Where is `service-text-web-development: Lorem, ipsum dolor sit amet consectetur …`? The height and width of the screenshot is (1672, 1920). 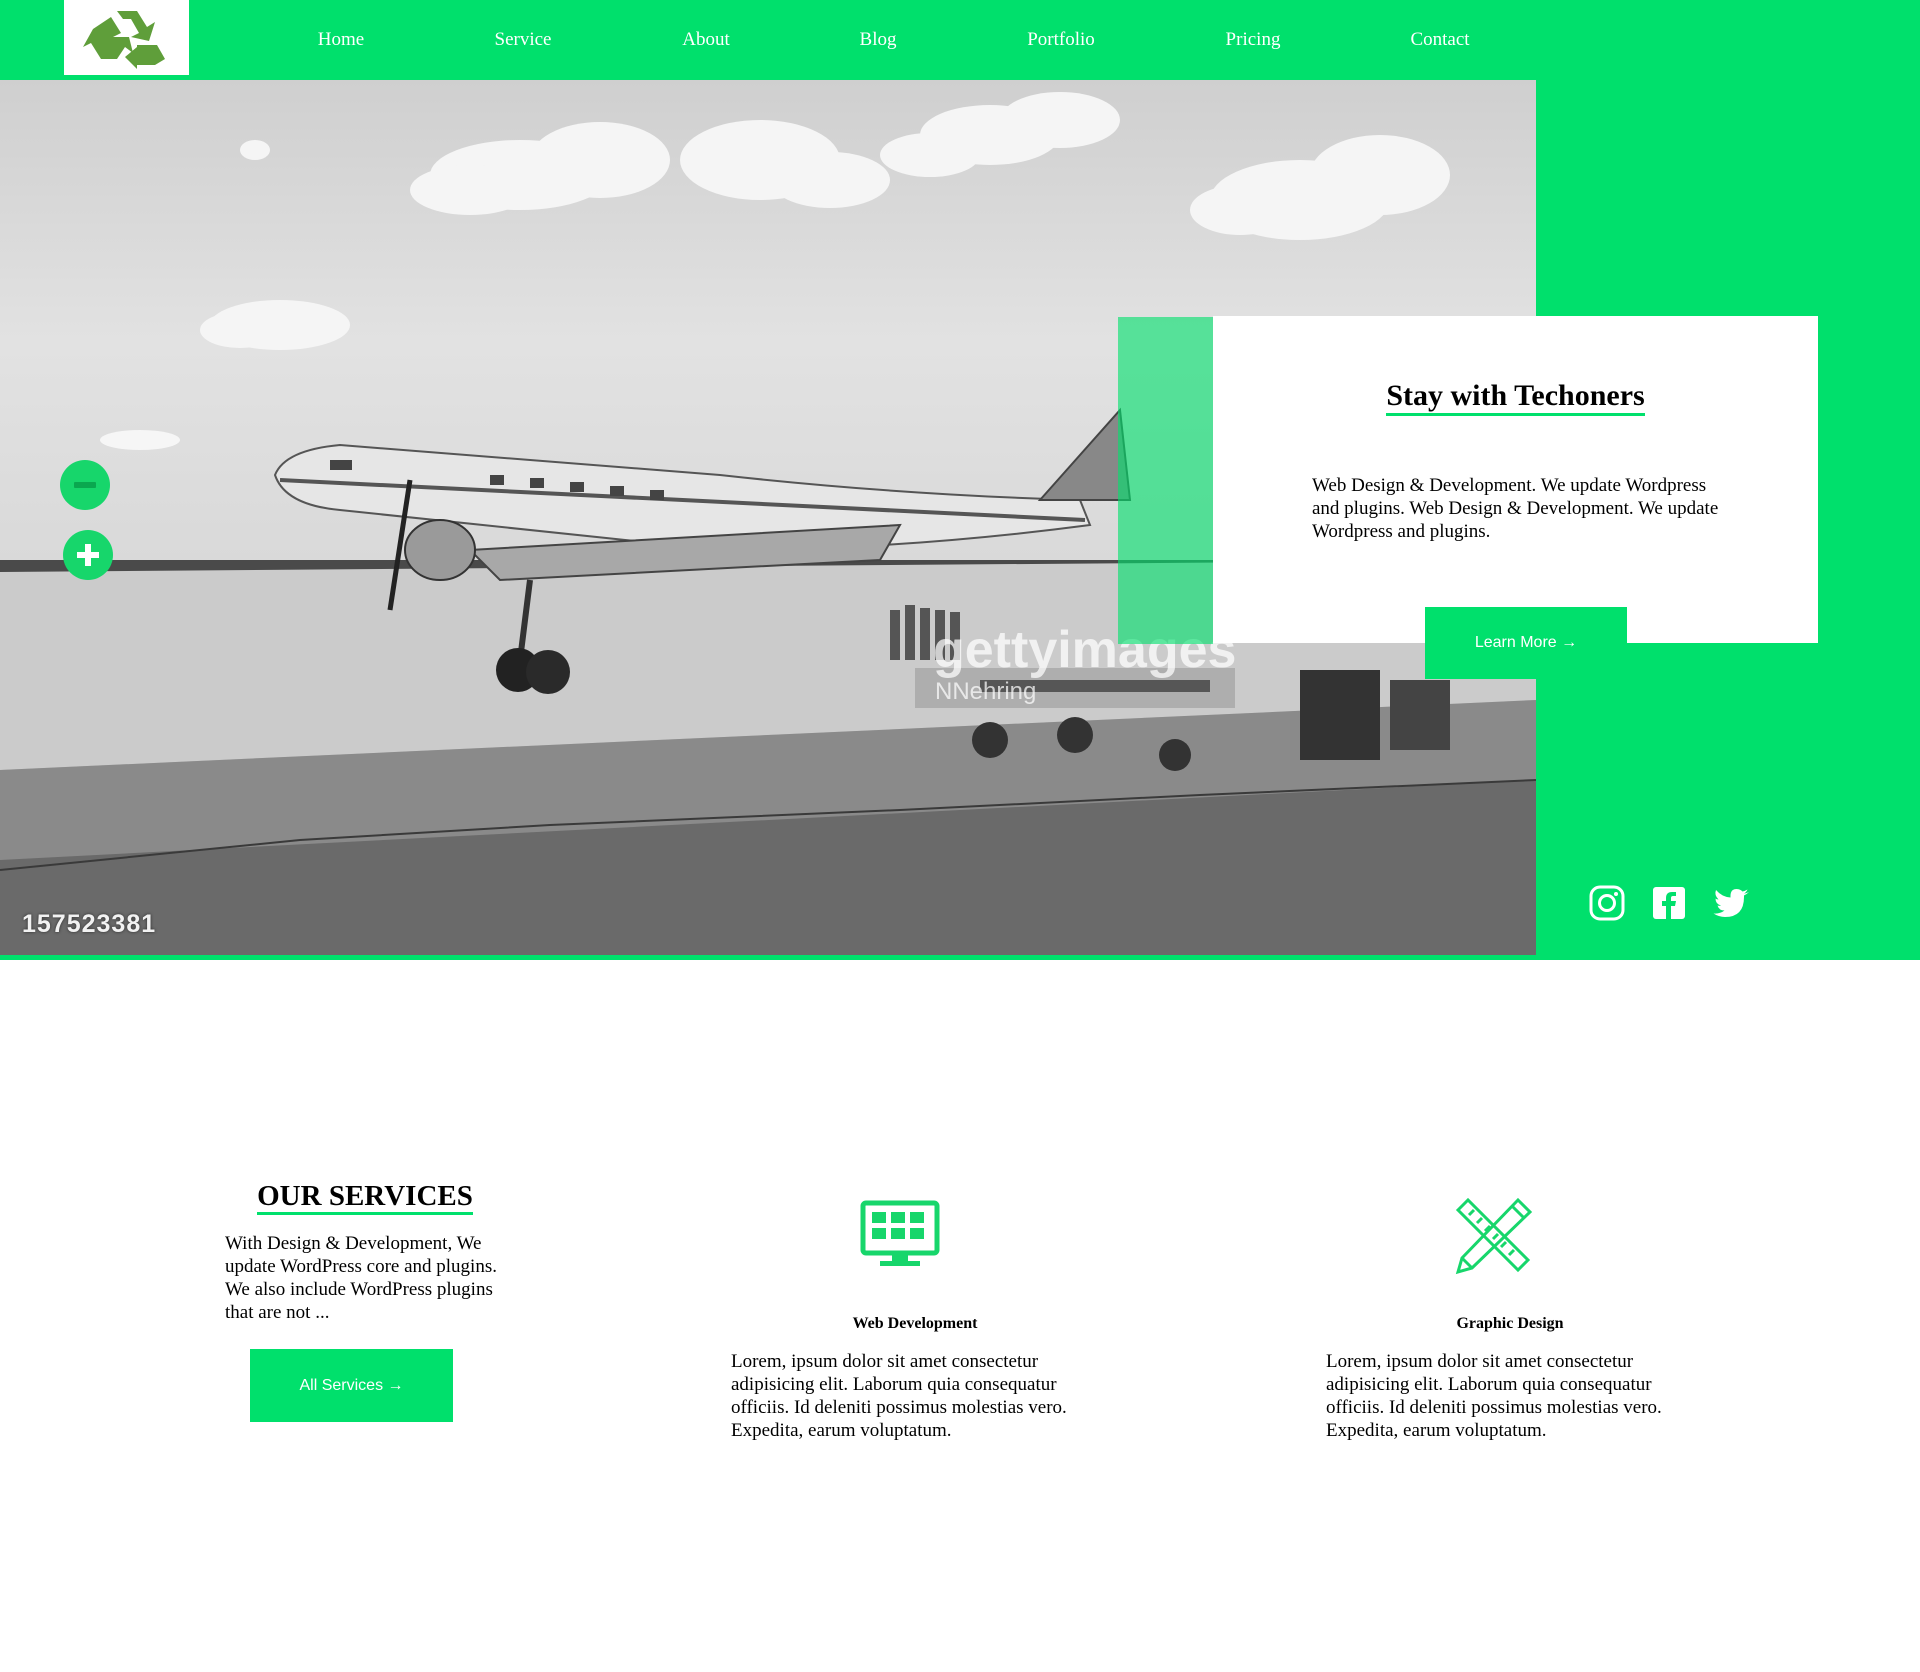
service-text-web-development: Lorem, ipsum dolor sit amet consectetur … is located at coordinates (899, 1396).